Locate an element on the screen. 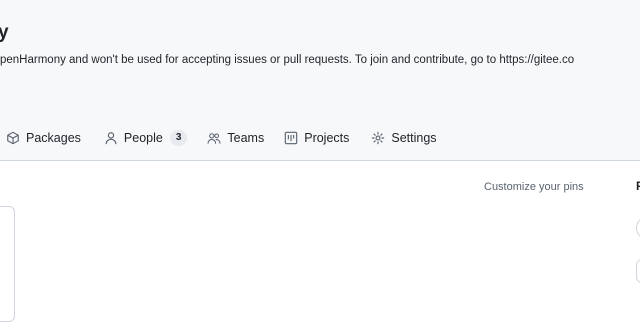  tab-people: People 3 is located at coordinates (146, 138).